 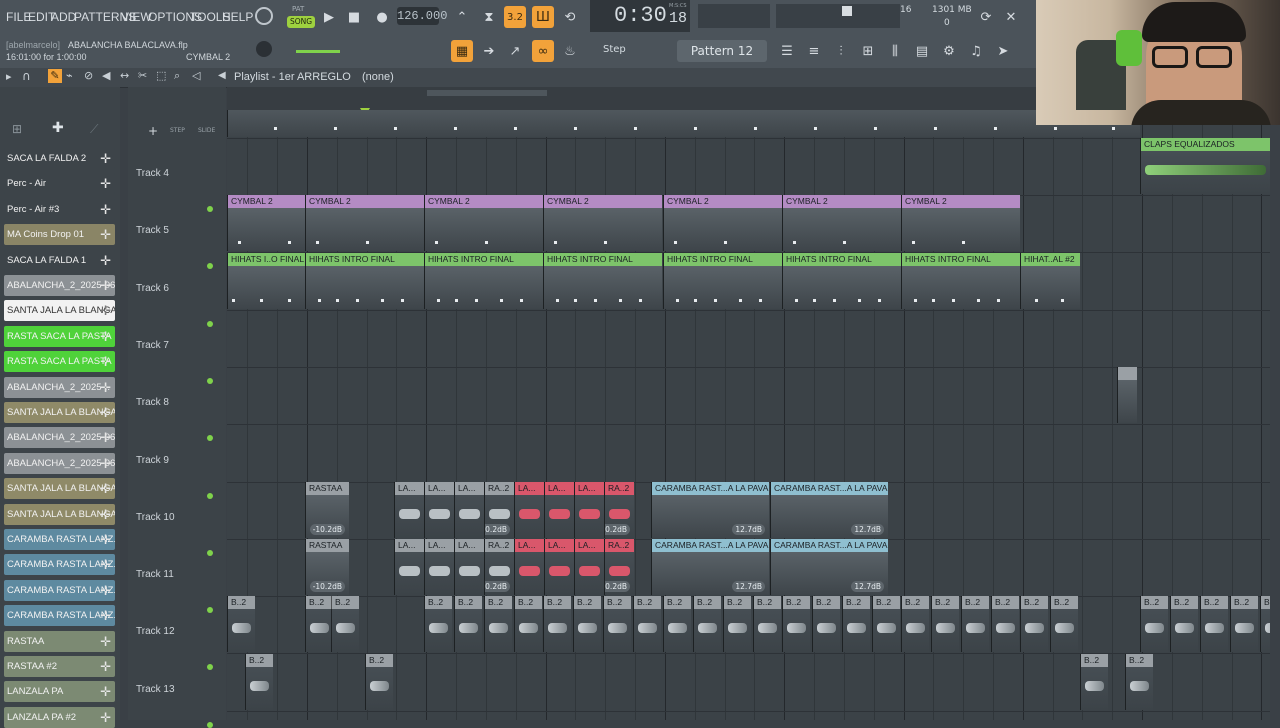 I want to click on metronome-icon: ⌃, so click(x=462, y=17).